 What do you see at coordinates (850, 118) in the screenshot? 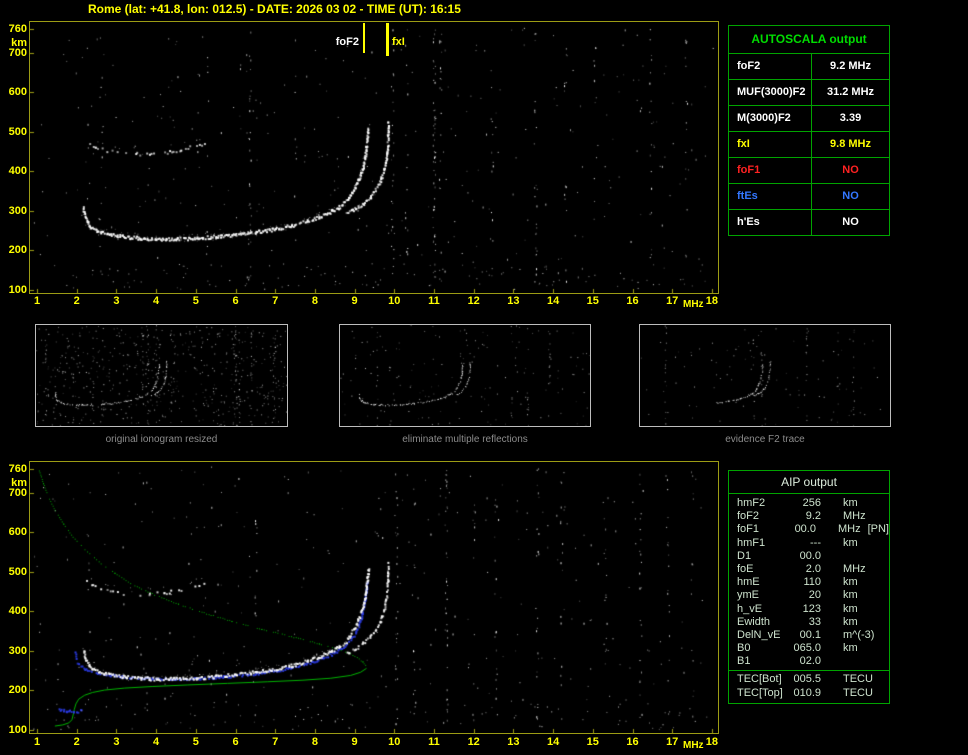
I see `autoscala-param-value: 3.39` at bounding box center [850, 118].